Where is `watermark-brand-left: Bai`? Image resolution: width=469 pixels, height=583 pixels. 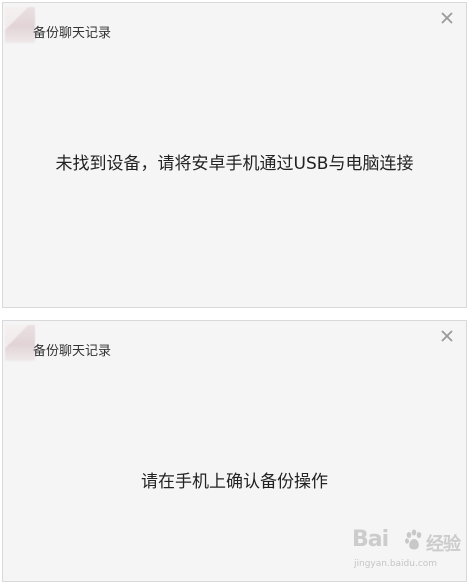 watermark-brand-left: Bai is located at coordinates (370, 539).